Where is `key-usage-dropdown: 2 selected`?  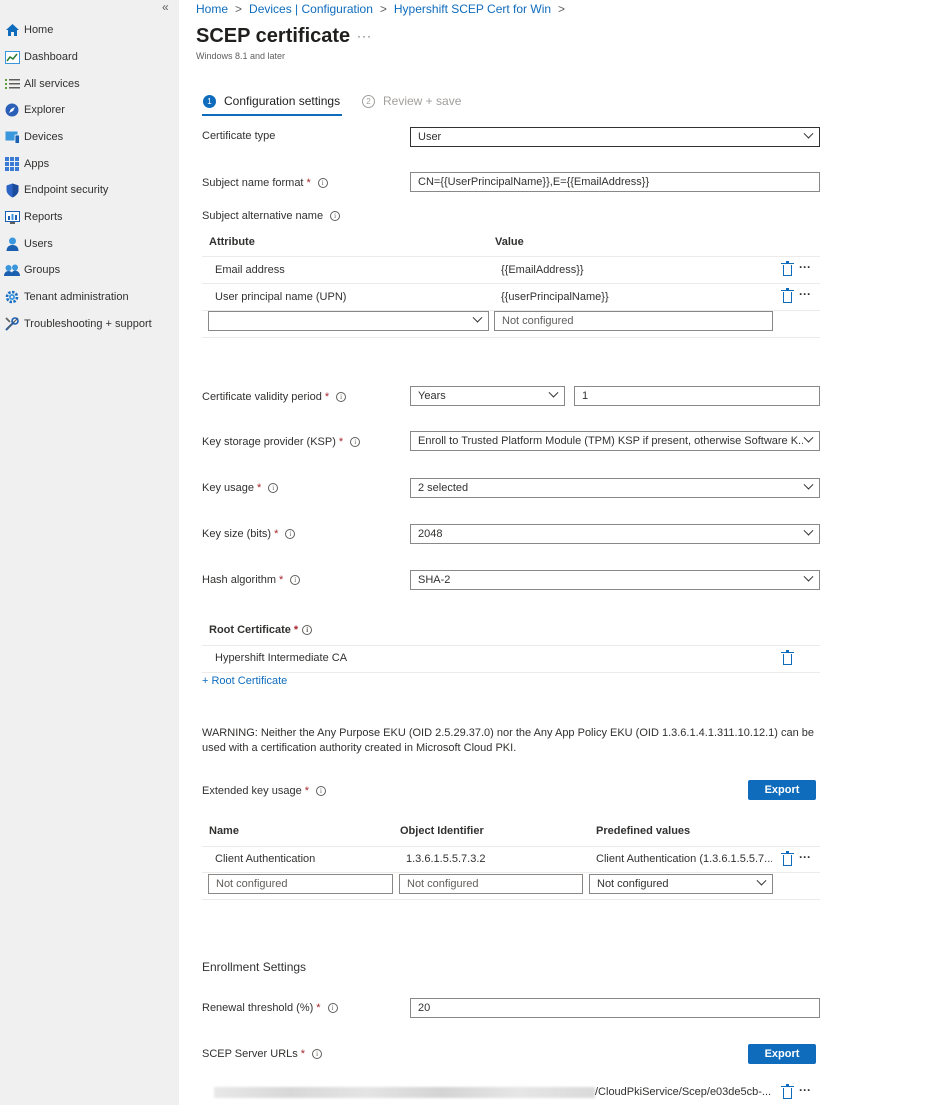 key-usage-dropdown: 2 selected is located at coordinates (615, 488).